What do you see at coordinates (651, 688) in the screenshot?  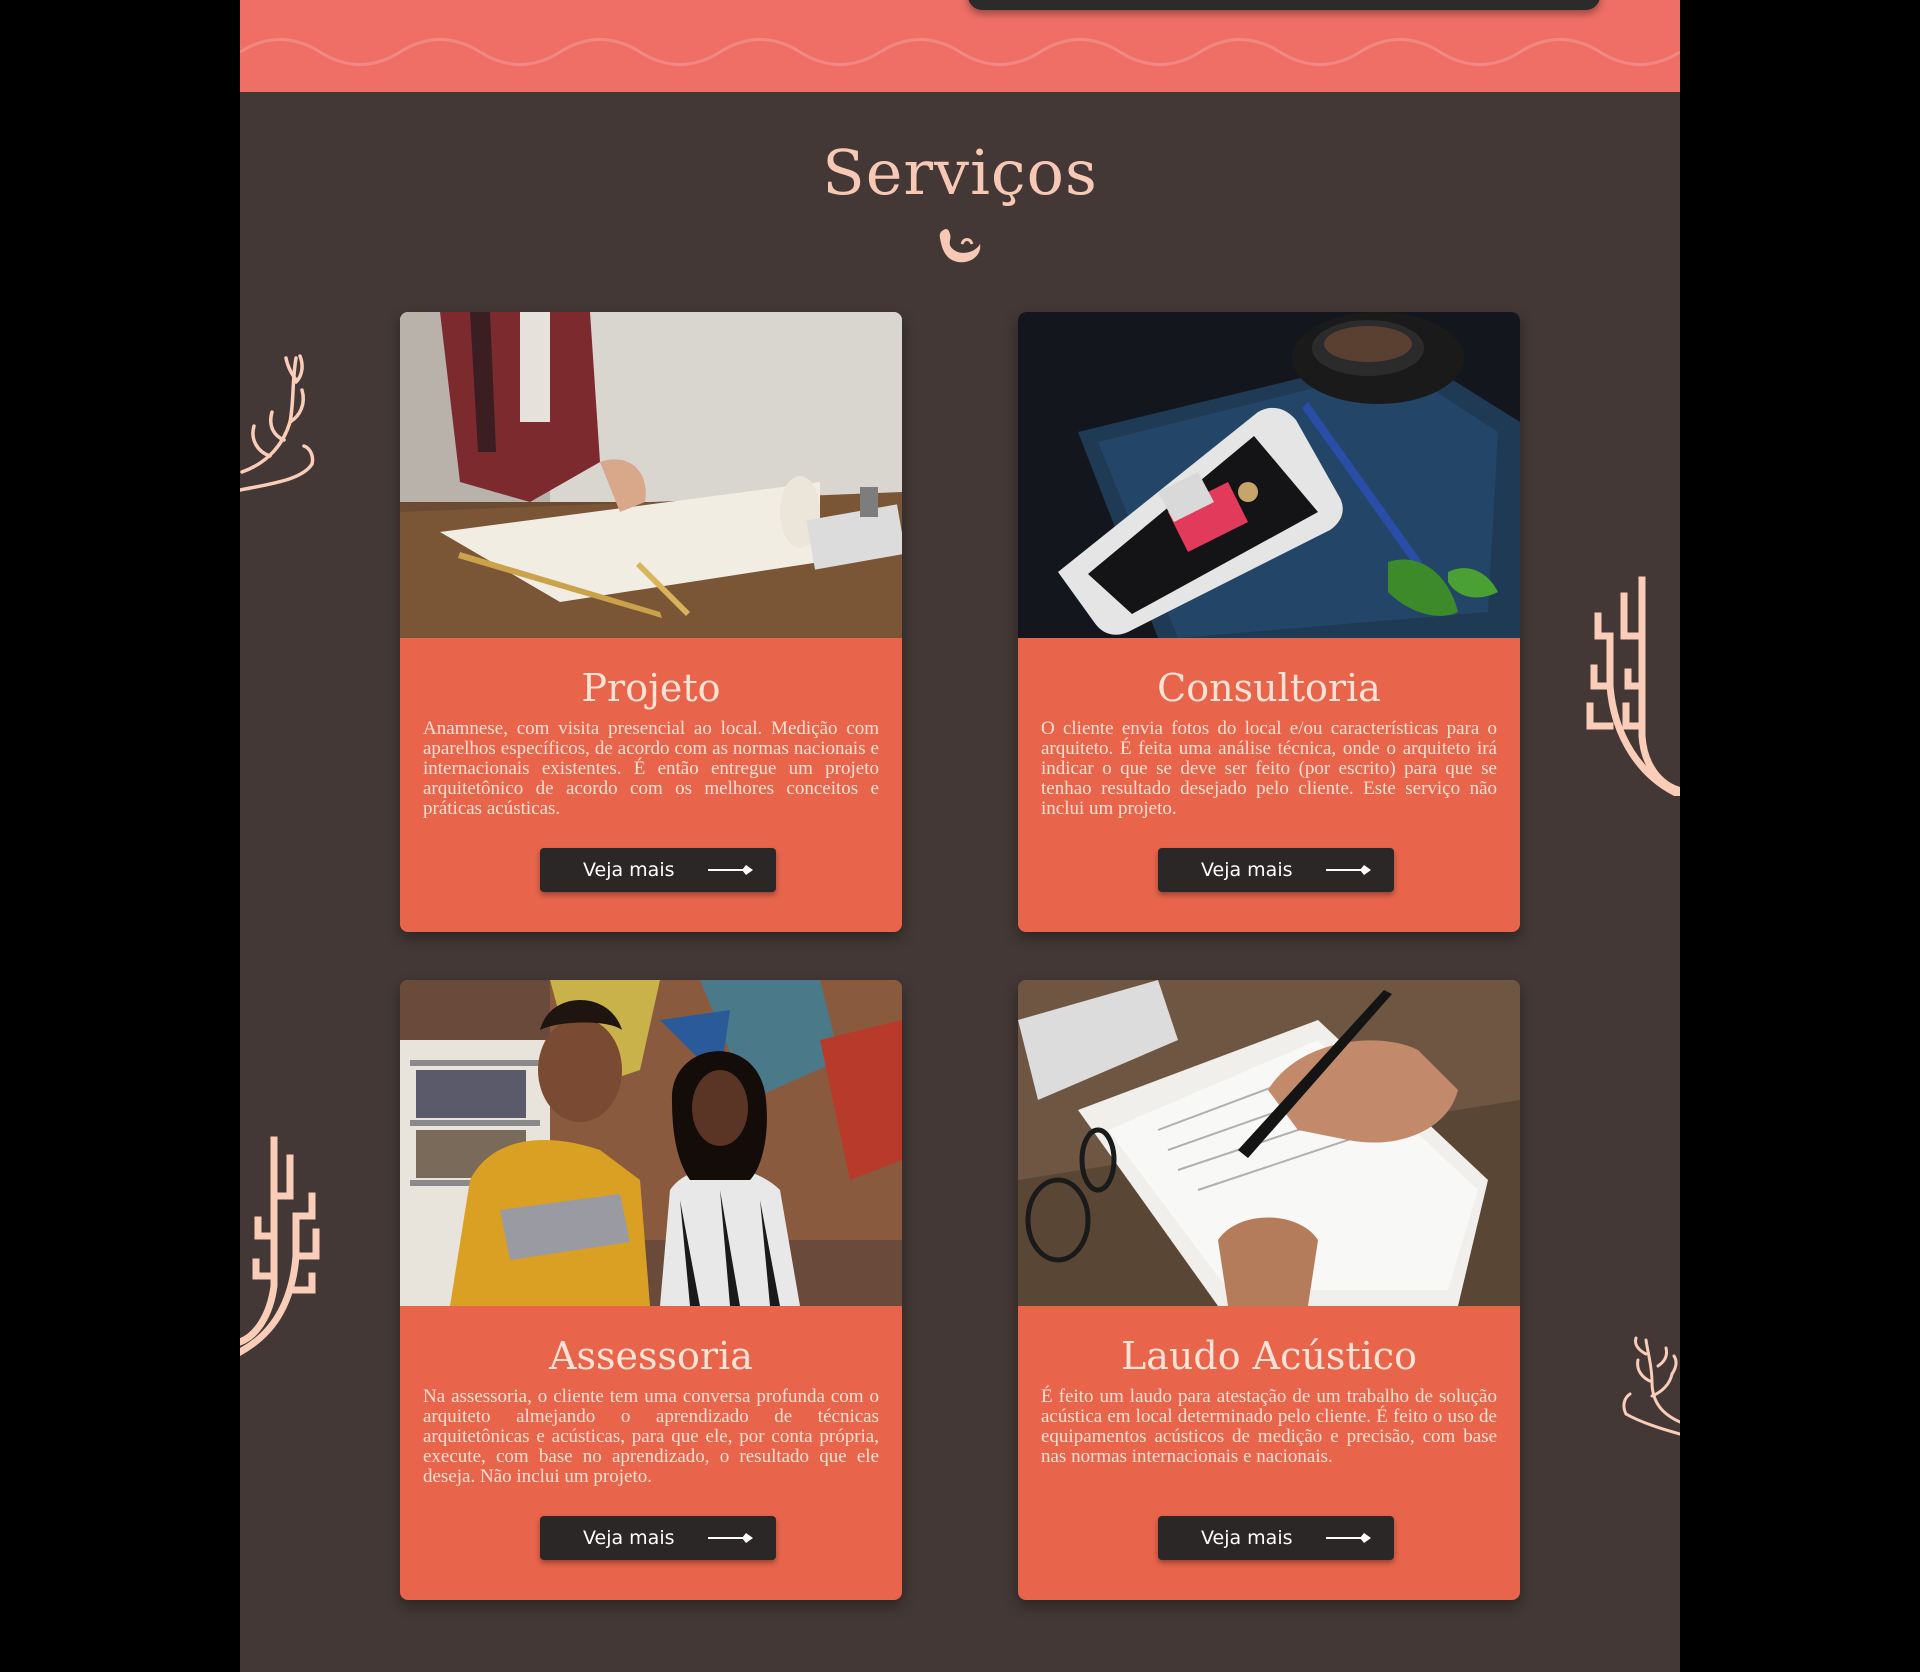 I see `card-title: Projeto` at bounding box center [651, 688].